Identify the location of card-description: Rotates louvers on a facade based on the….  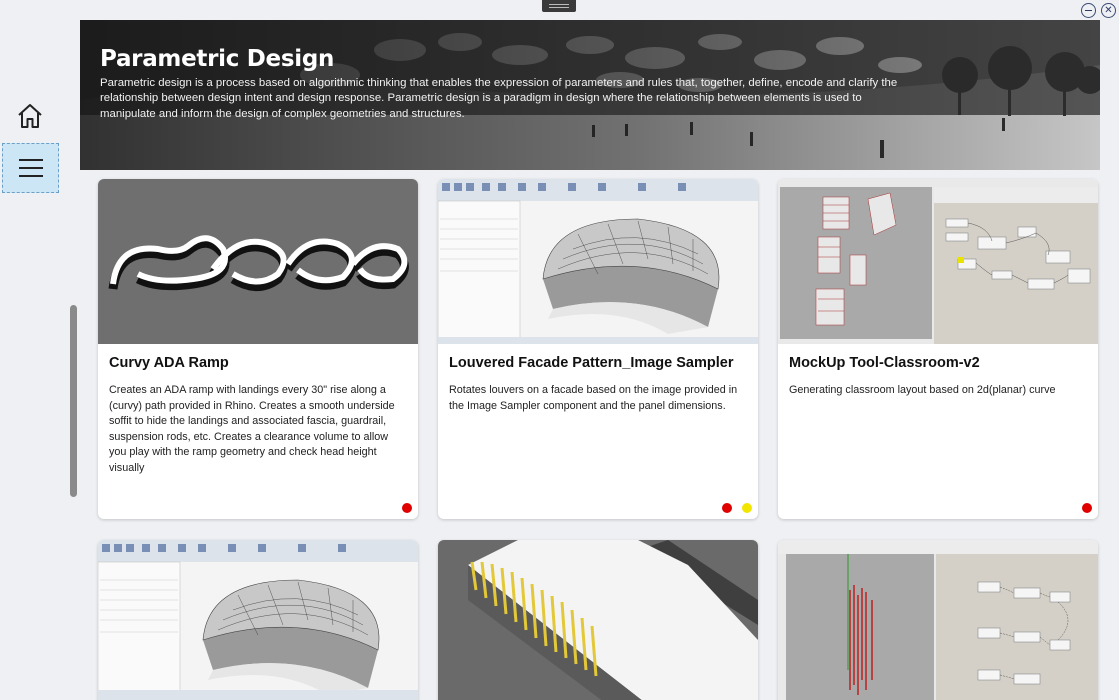
(593, 398).